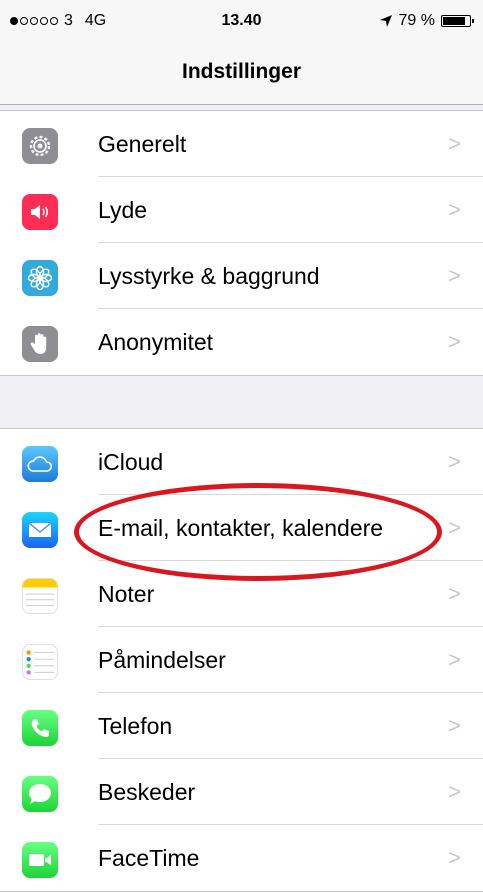 The height and width of the screenshot is (892, 483). Describe the element at coordinates (40, 794) in the screenshot. I see `messages-icon` at that location.